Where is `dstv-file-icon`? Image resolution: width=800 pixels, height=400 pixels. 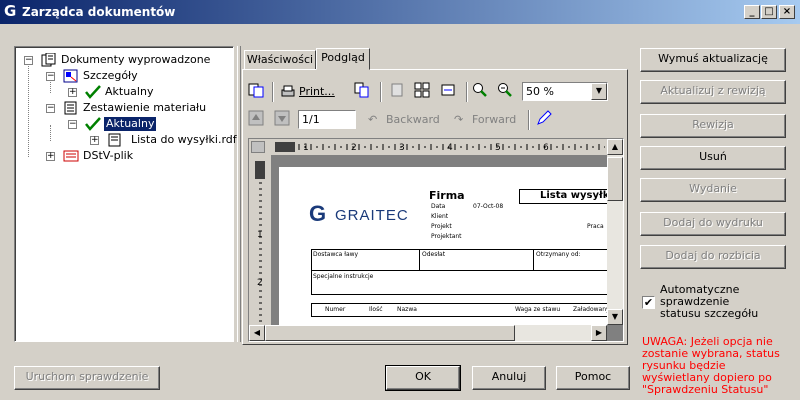 dstv-file-icon is located at coordinates (71, 156).